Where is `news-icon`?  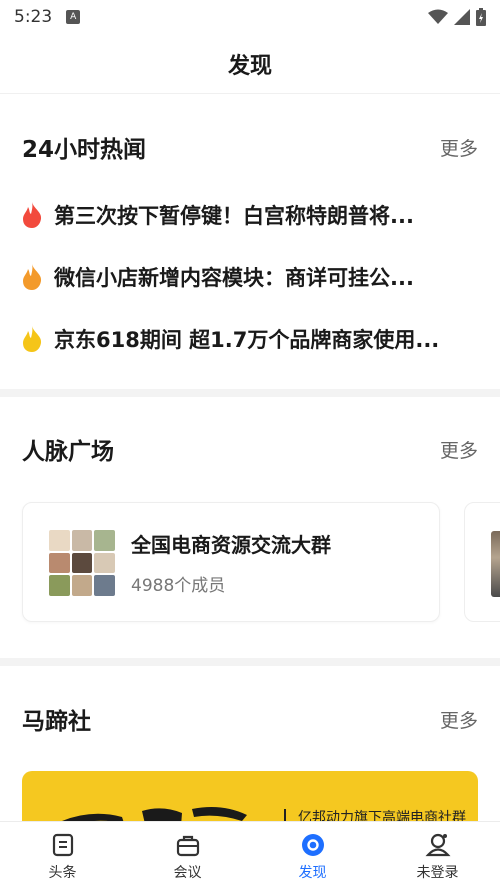 news-icon is located at coordinates (62, 845).